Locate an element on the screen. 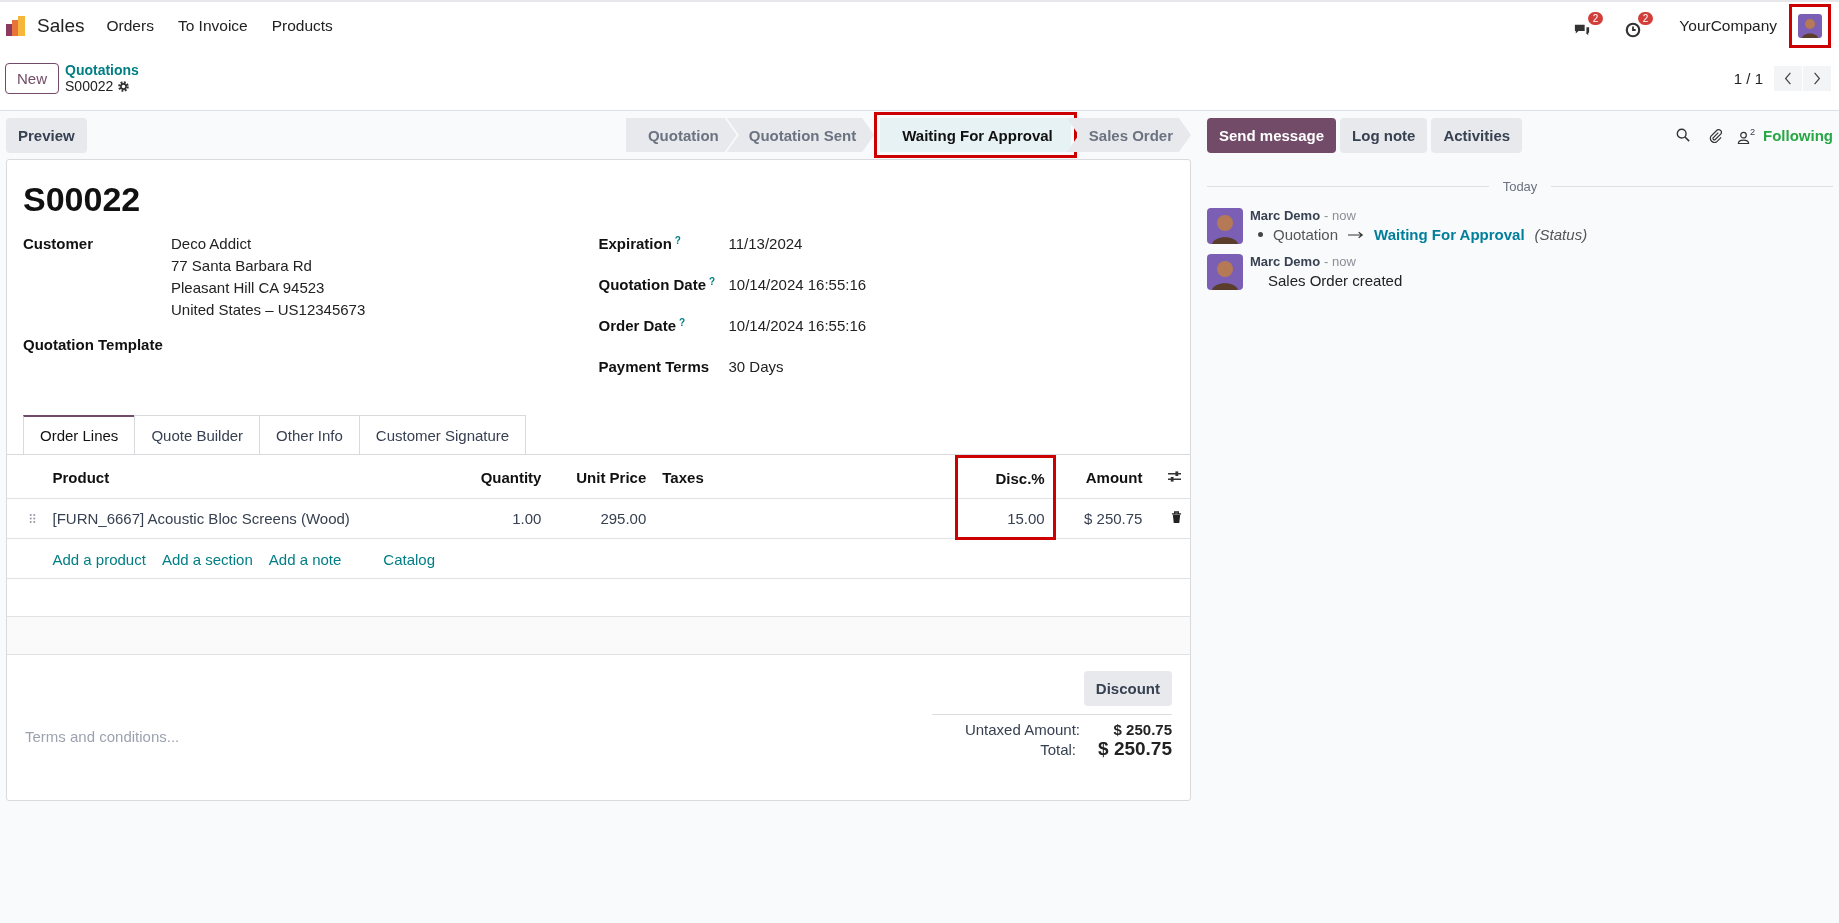  previous-button is located at coordinates (1788, 78).